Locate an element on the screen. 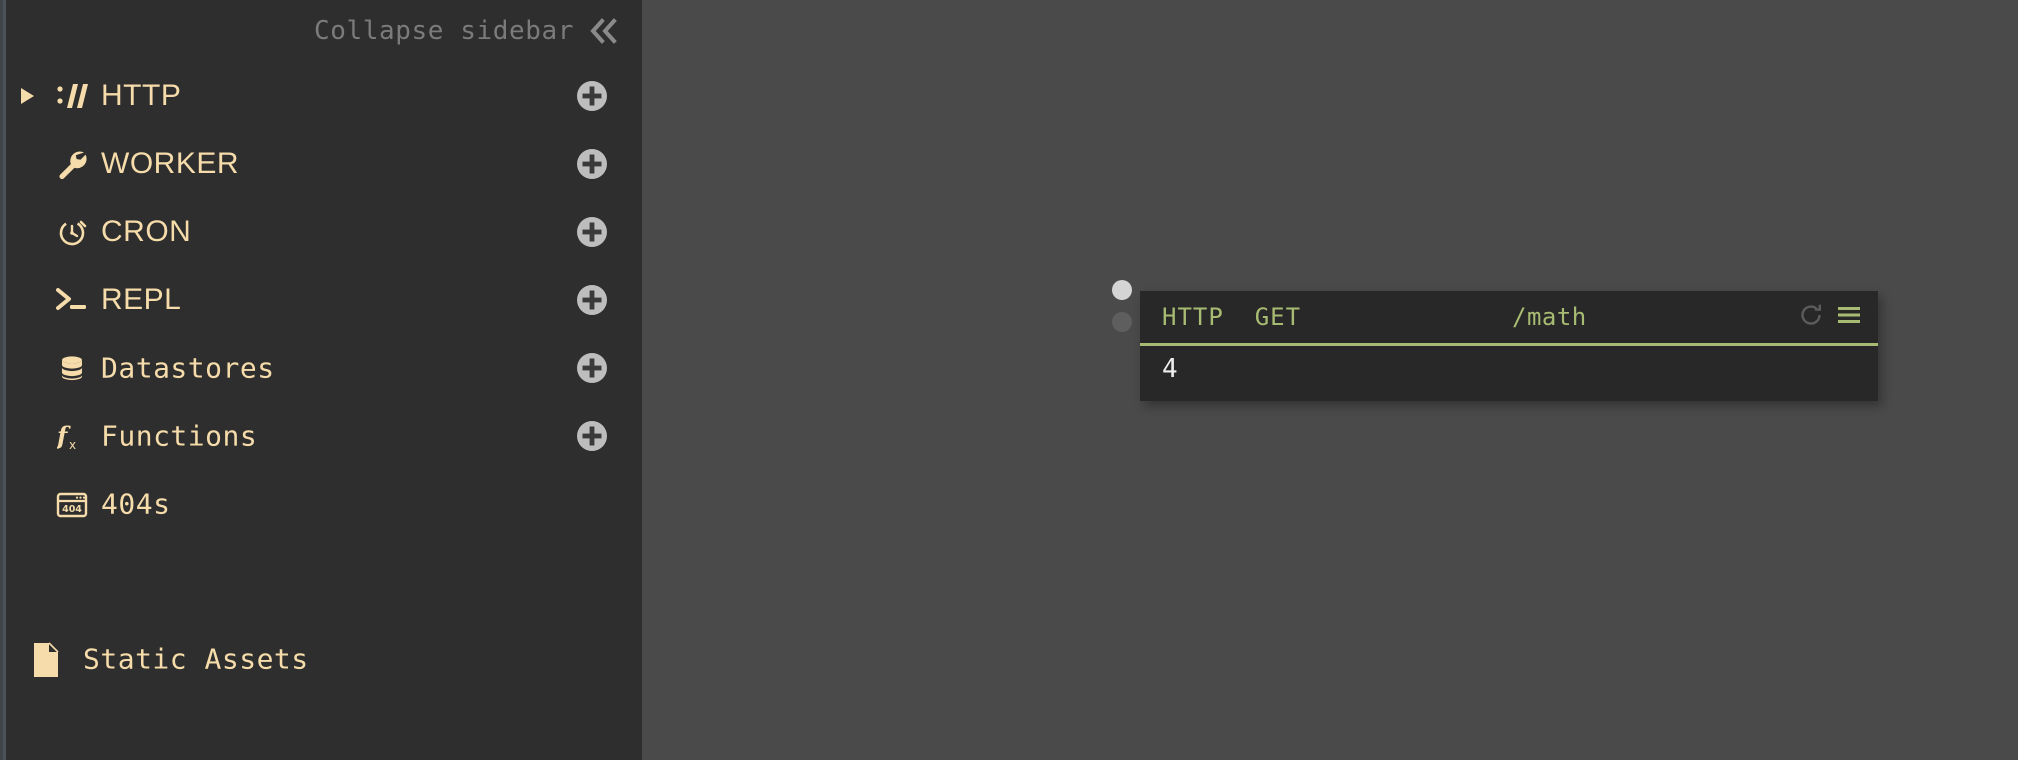  document-icon is located at coordinates (46, 659).